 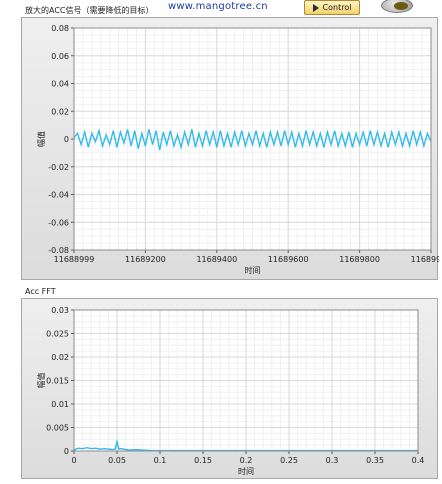 I want to click on x-tick-label: 11688999, so click(x=74, y=259).